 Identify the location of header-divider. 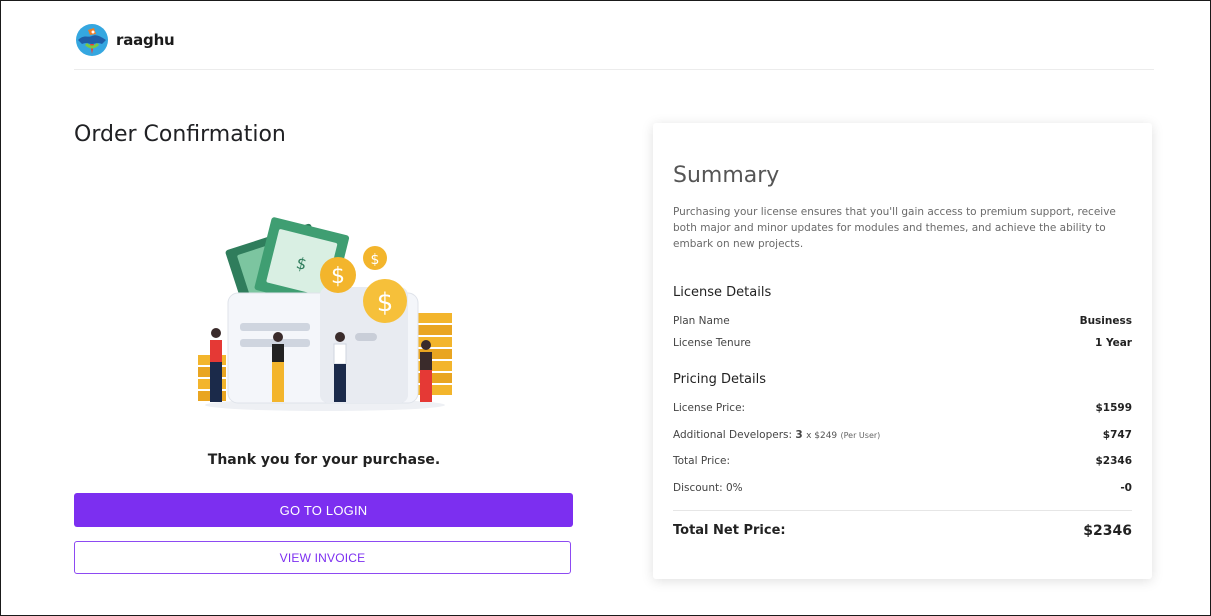
(614, 69).